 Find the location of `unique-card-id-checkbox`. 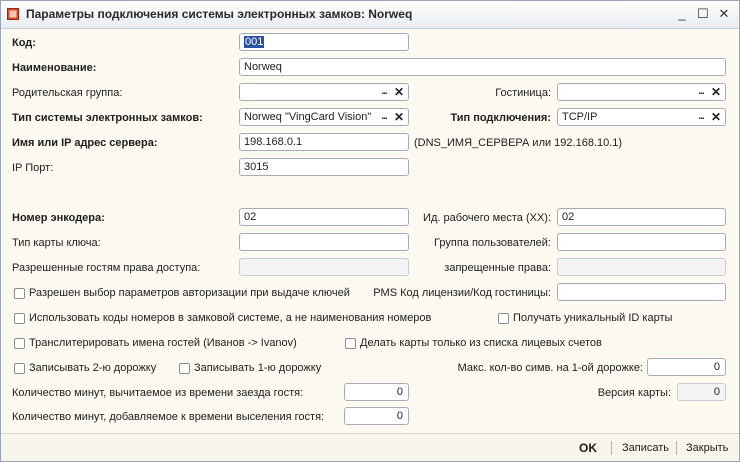

unique-card-id-checkbox is located at coordinates (503, 318).